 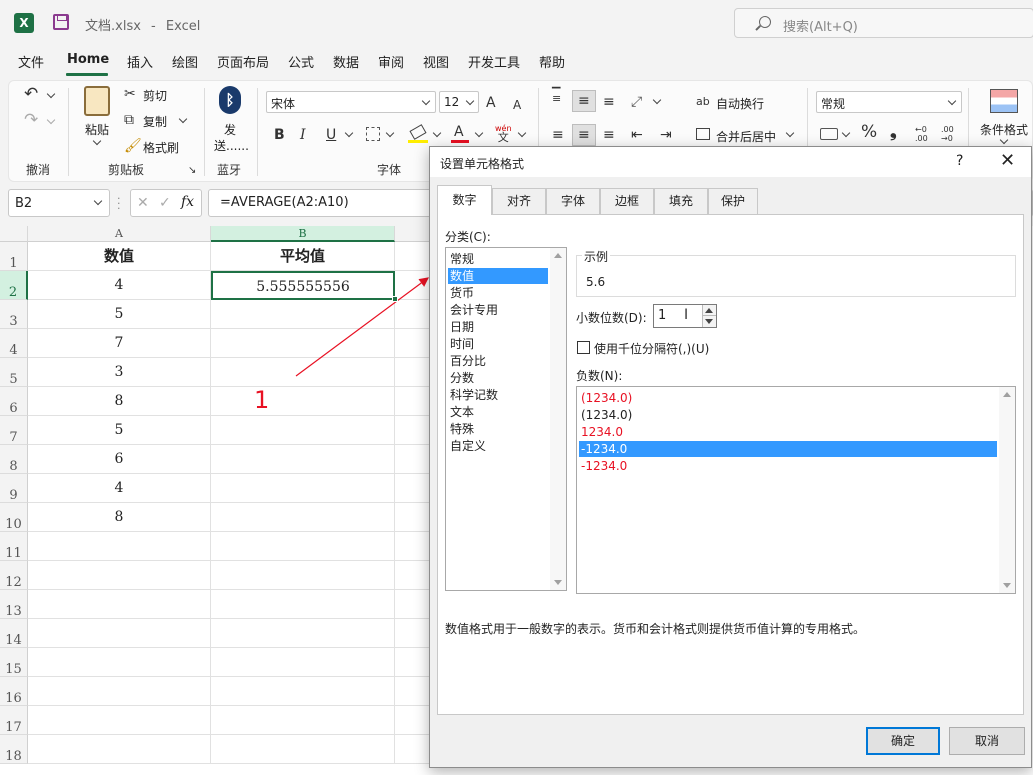 I want to click on tab-draw: 绘图, so click(x=185, y=61).